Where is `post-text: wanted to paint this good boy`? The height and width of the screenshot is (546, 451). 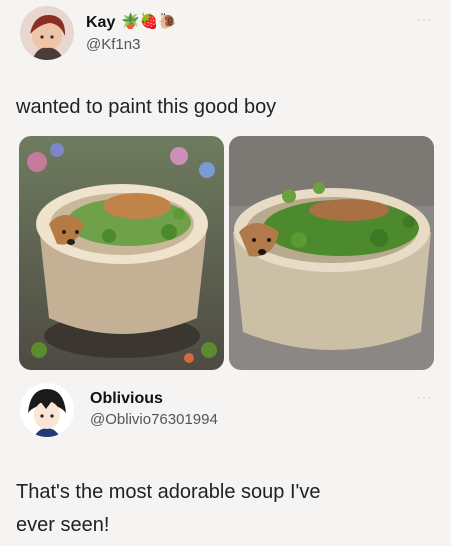
post-text: wanted to paint this good boy is located at coordinates (146, 107).